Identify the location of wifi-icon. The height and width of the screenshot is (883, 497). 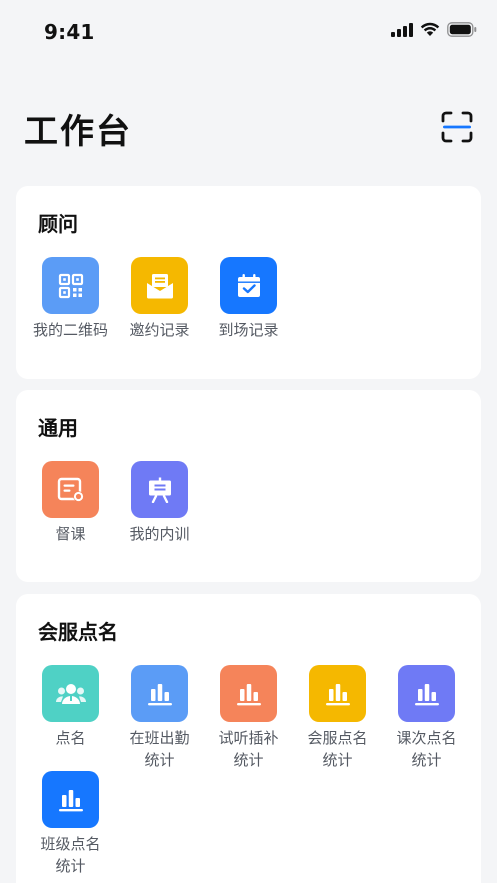
(430, 29).